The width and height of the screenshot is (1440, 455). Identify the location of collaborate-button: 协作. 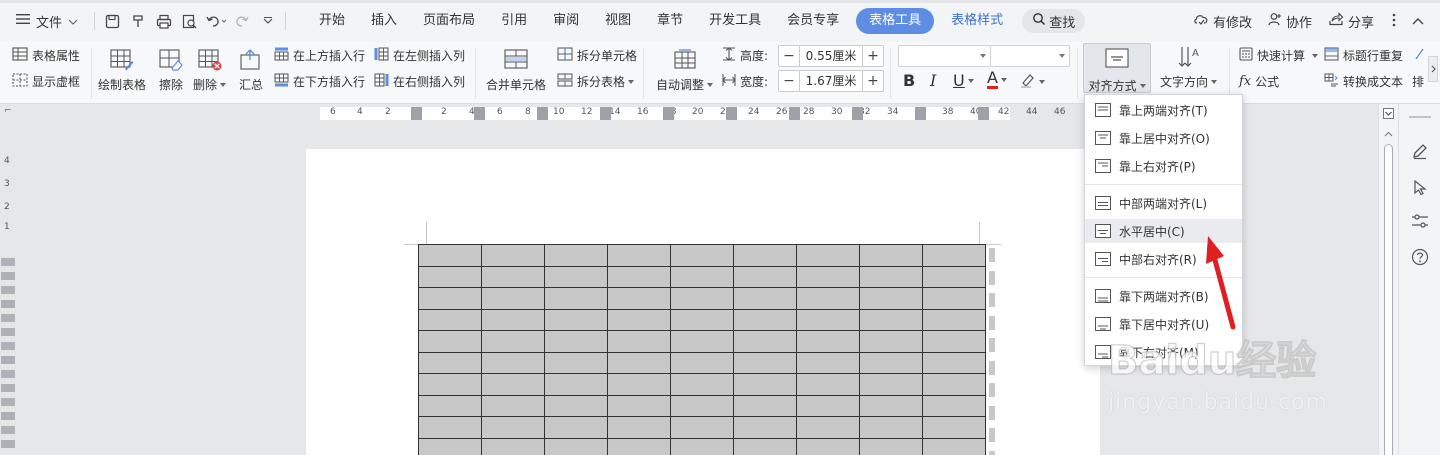
(1290, 21).